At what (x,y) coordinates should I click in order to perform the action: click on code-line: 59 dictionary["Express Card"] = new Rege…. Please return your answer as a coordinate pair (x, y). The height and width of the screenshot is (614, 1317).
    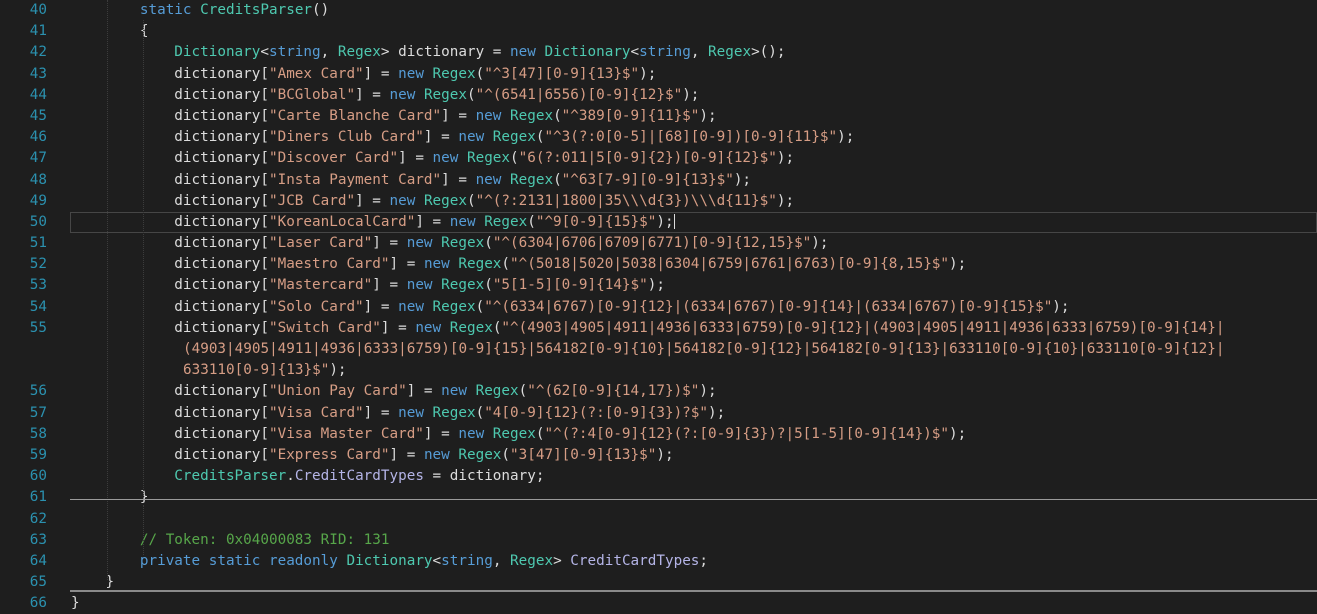
    Looking at the image, I should click on (658, 455).